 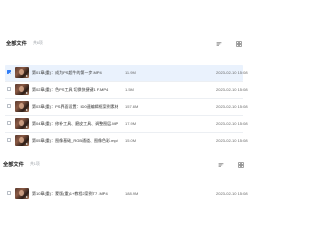 I want to click on item-count: 共6项, so click(x=38, y=43).